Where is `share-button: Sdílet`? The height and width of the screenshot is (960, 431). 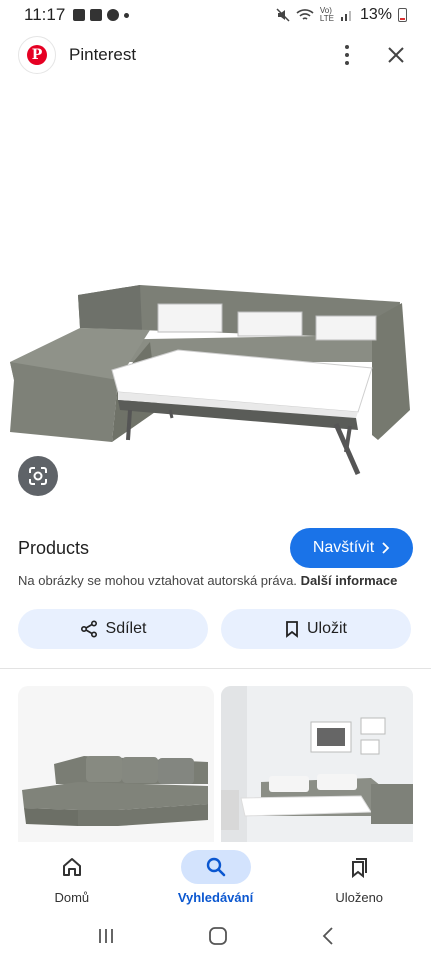
share-button: Sdílet is located at coordinates (113, 629).